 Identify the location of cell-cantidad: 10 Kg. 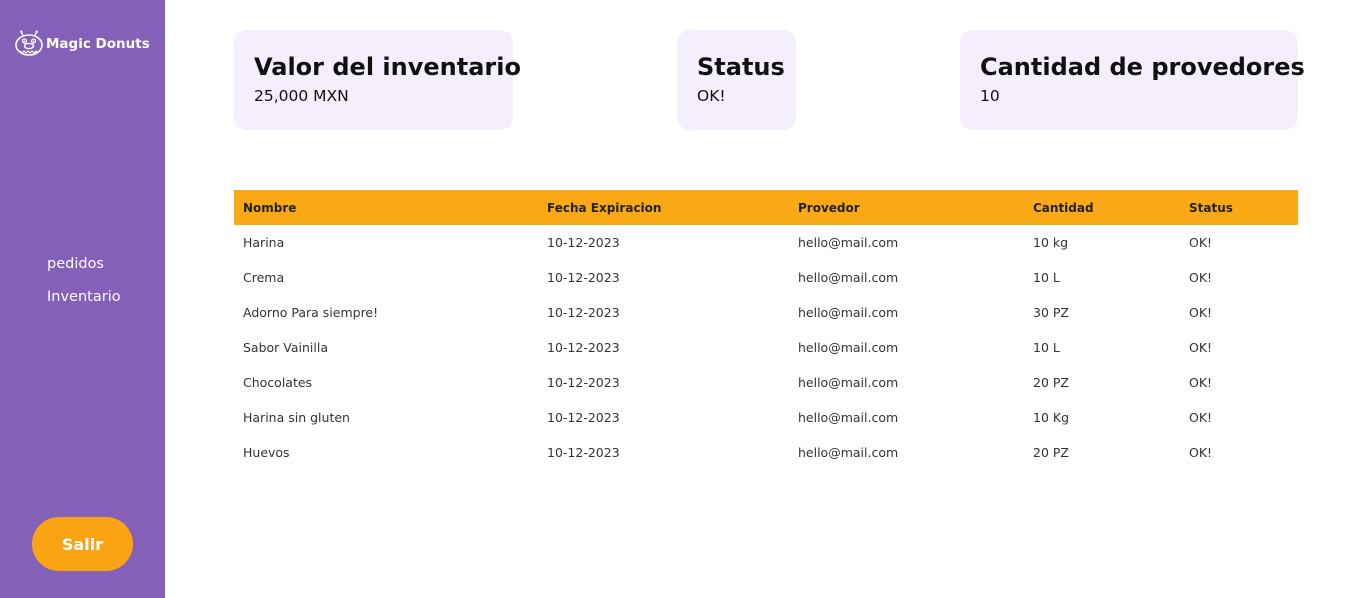
(1051, 417).